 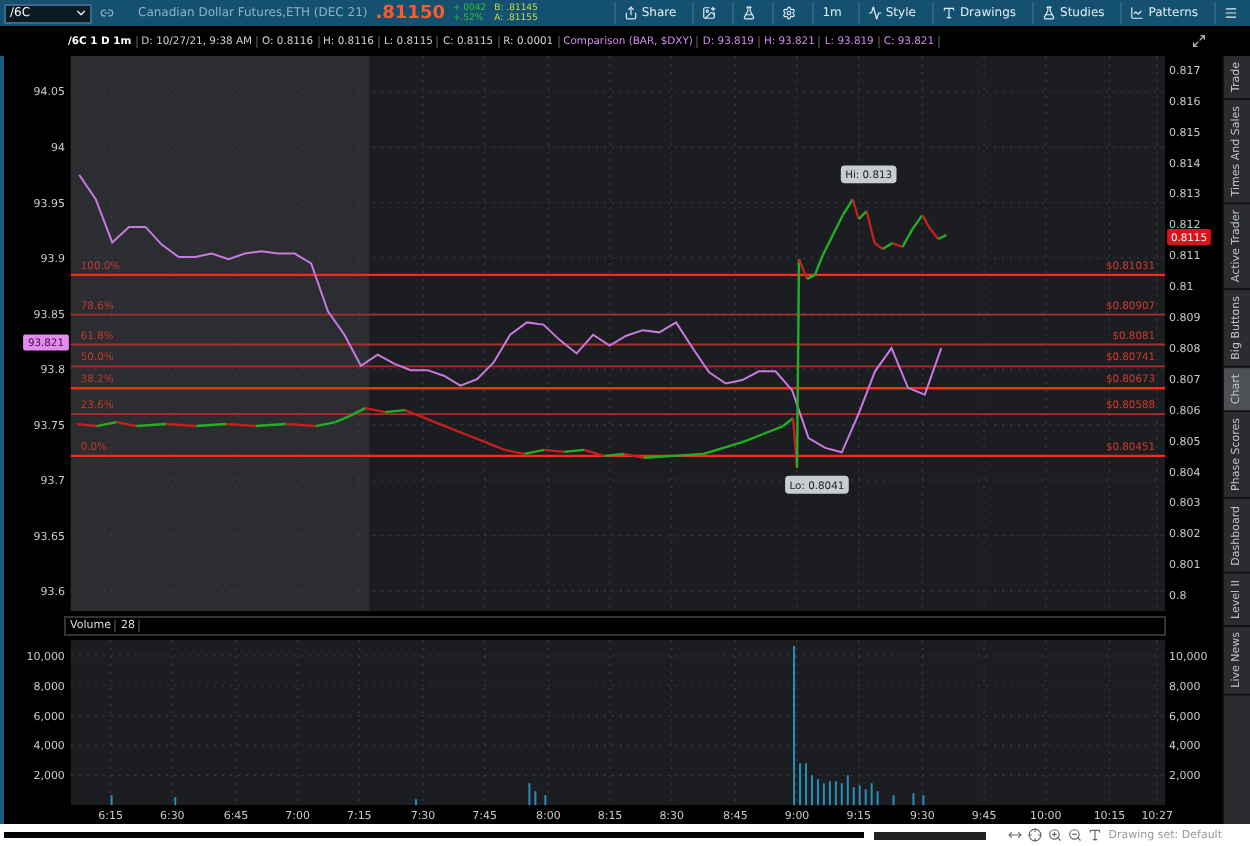 I want to click on picture-icon, so click(x=709, y=13).